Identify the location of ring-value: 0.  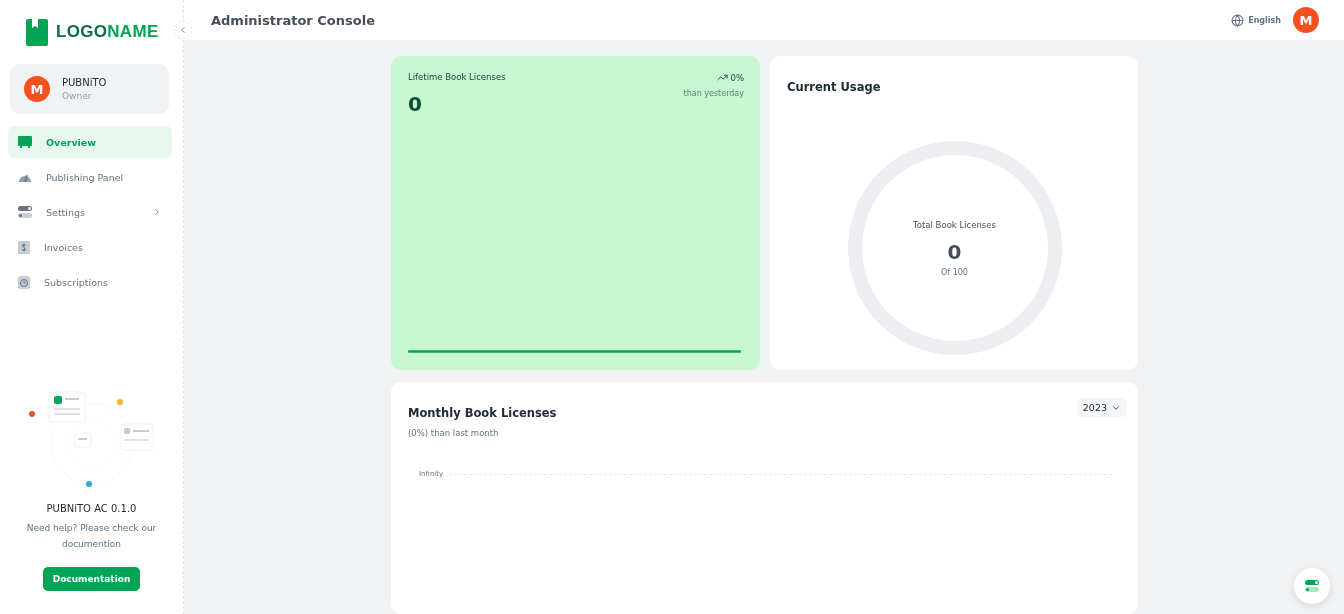
(954, 251).